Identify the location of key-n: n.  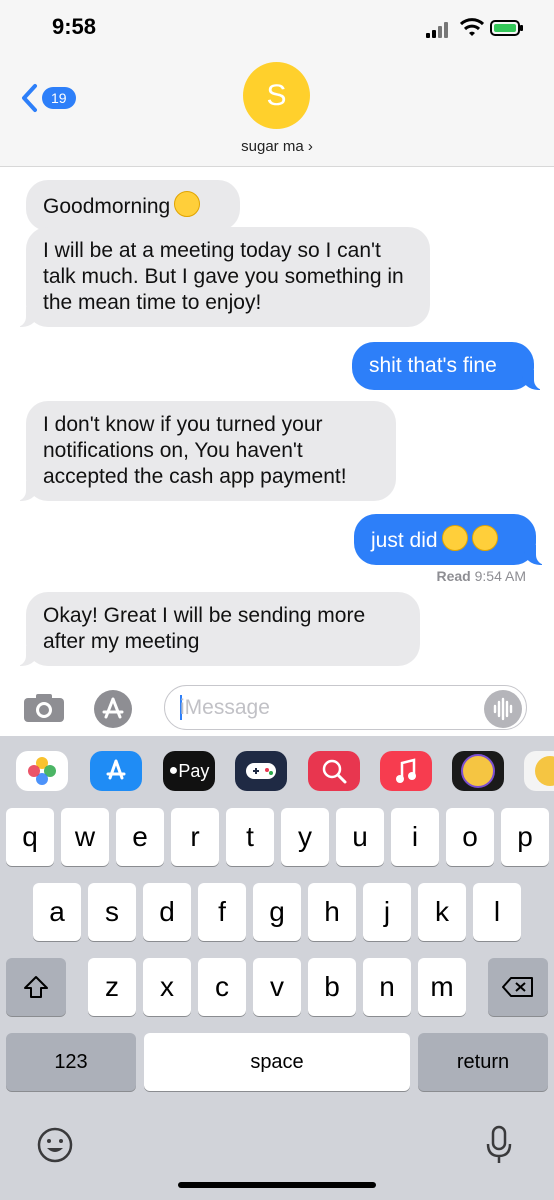
(387, 987).